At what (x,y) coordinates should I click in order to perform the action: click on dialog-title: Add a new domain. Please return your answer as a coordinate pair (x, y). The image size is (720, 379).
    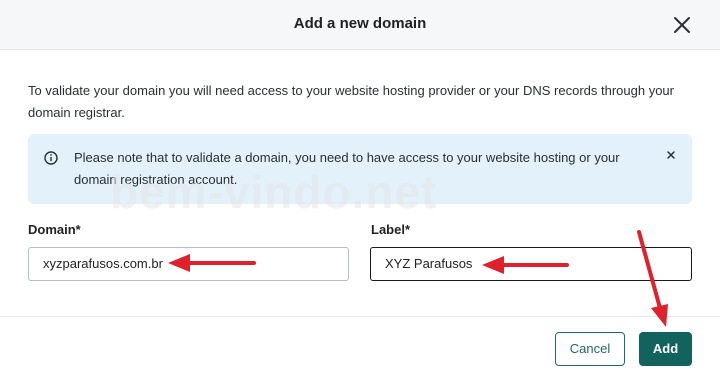
    Looking at the image, I should click on (360, 23).